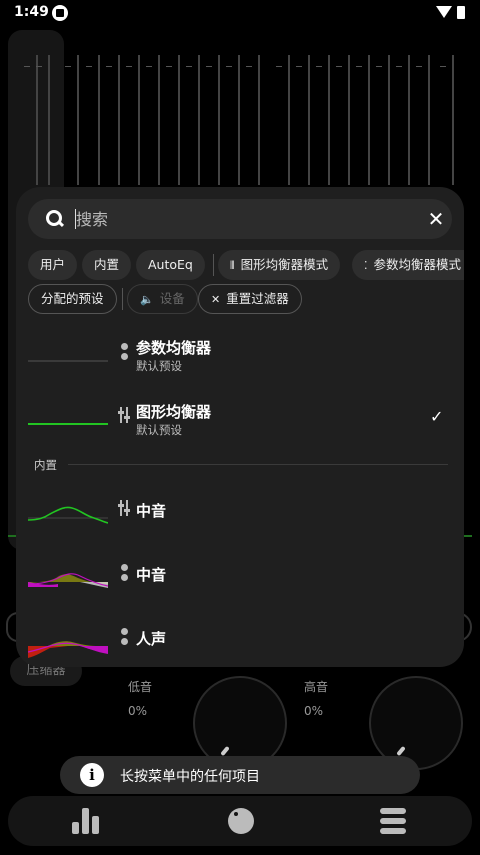 This screenshot has height=855, width=480. Describe the element at coordinates (314, 711) in the screenshot. I see `treble-value: 0%` at that location.